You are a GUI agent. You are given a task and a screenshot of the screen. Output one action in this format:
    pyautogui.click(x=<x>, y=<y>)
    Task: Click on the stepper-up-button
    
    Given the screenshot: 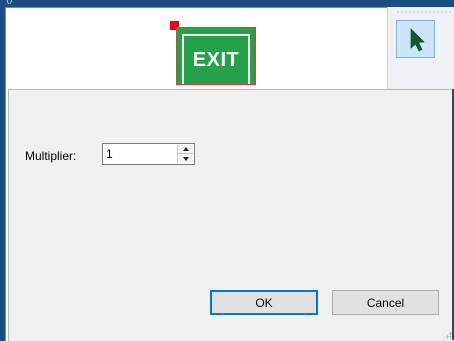 What is the action you would take?
    pyautogui.click(x=185, y=149)
    